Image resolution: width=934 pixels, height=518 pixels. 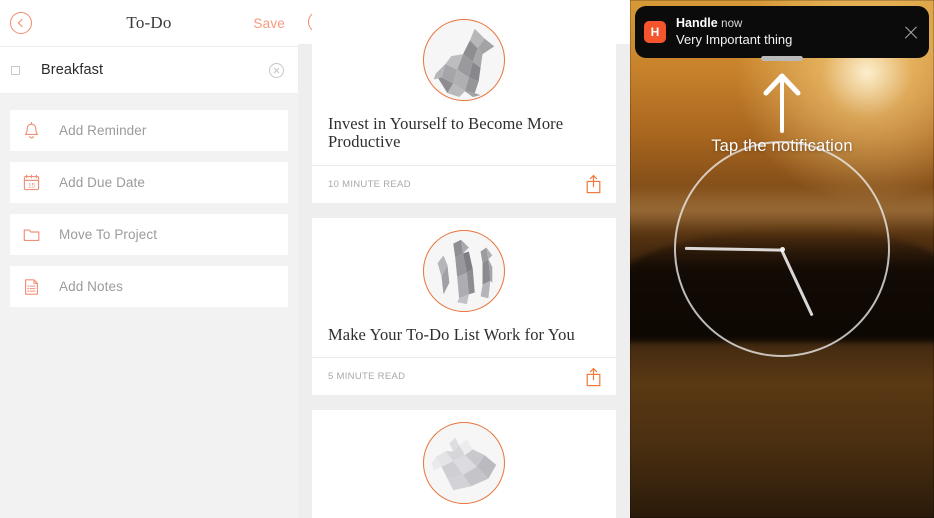 I want to click on chevron-left-circle-icon, so click(x=21, y=23).